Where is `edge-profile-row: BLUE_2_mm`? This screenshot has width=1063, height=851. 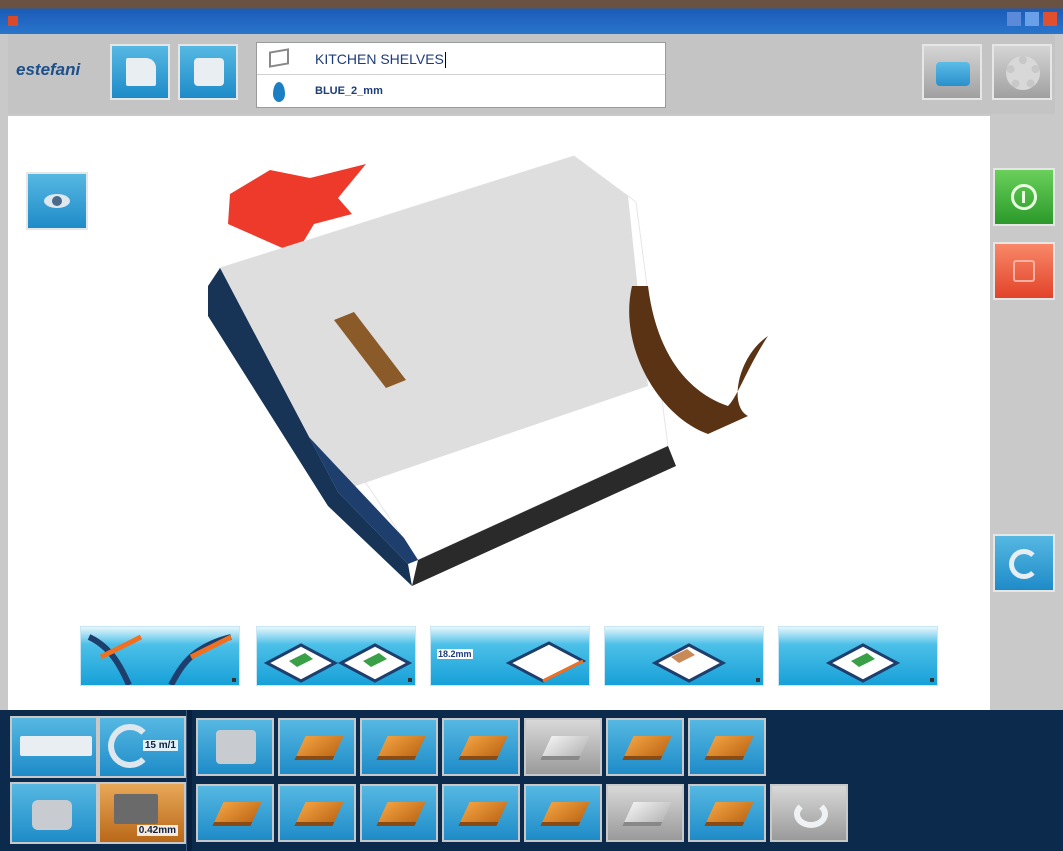
edge-profile-row: BLUE_2_mm is located at coordinates (461, 92).